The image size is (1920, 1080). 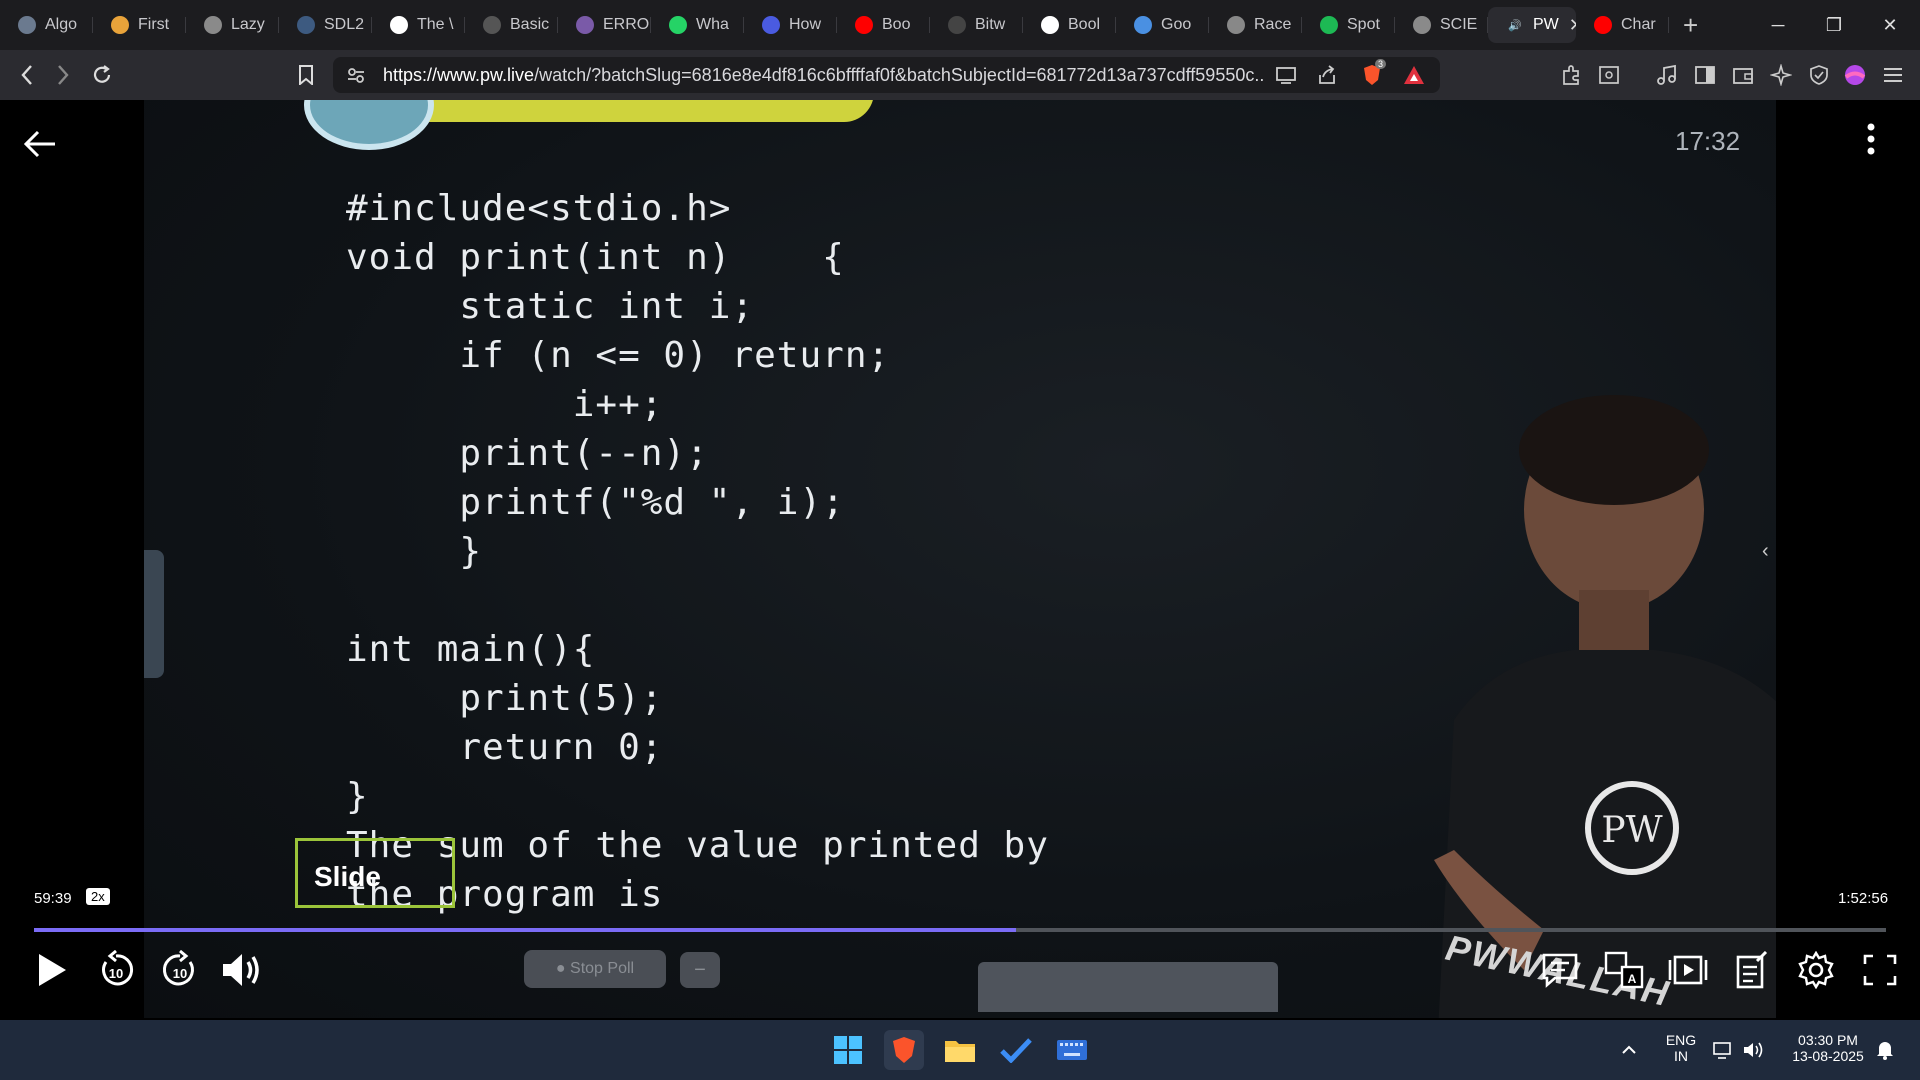 What do you see at coordinates (1572, 25) in the screenshot?
I see `close-tab-icon: ✕` at bounding box center [1572, 25].